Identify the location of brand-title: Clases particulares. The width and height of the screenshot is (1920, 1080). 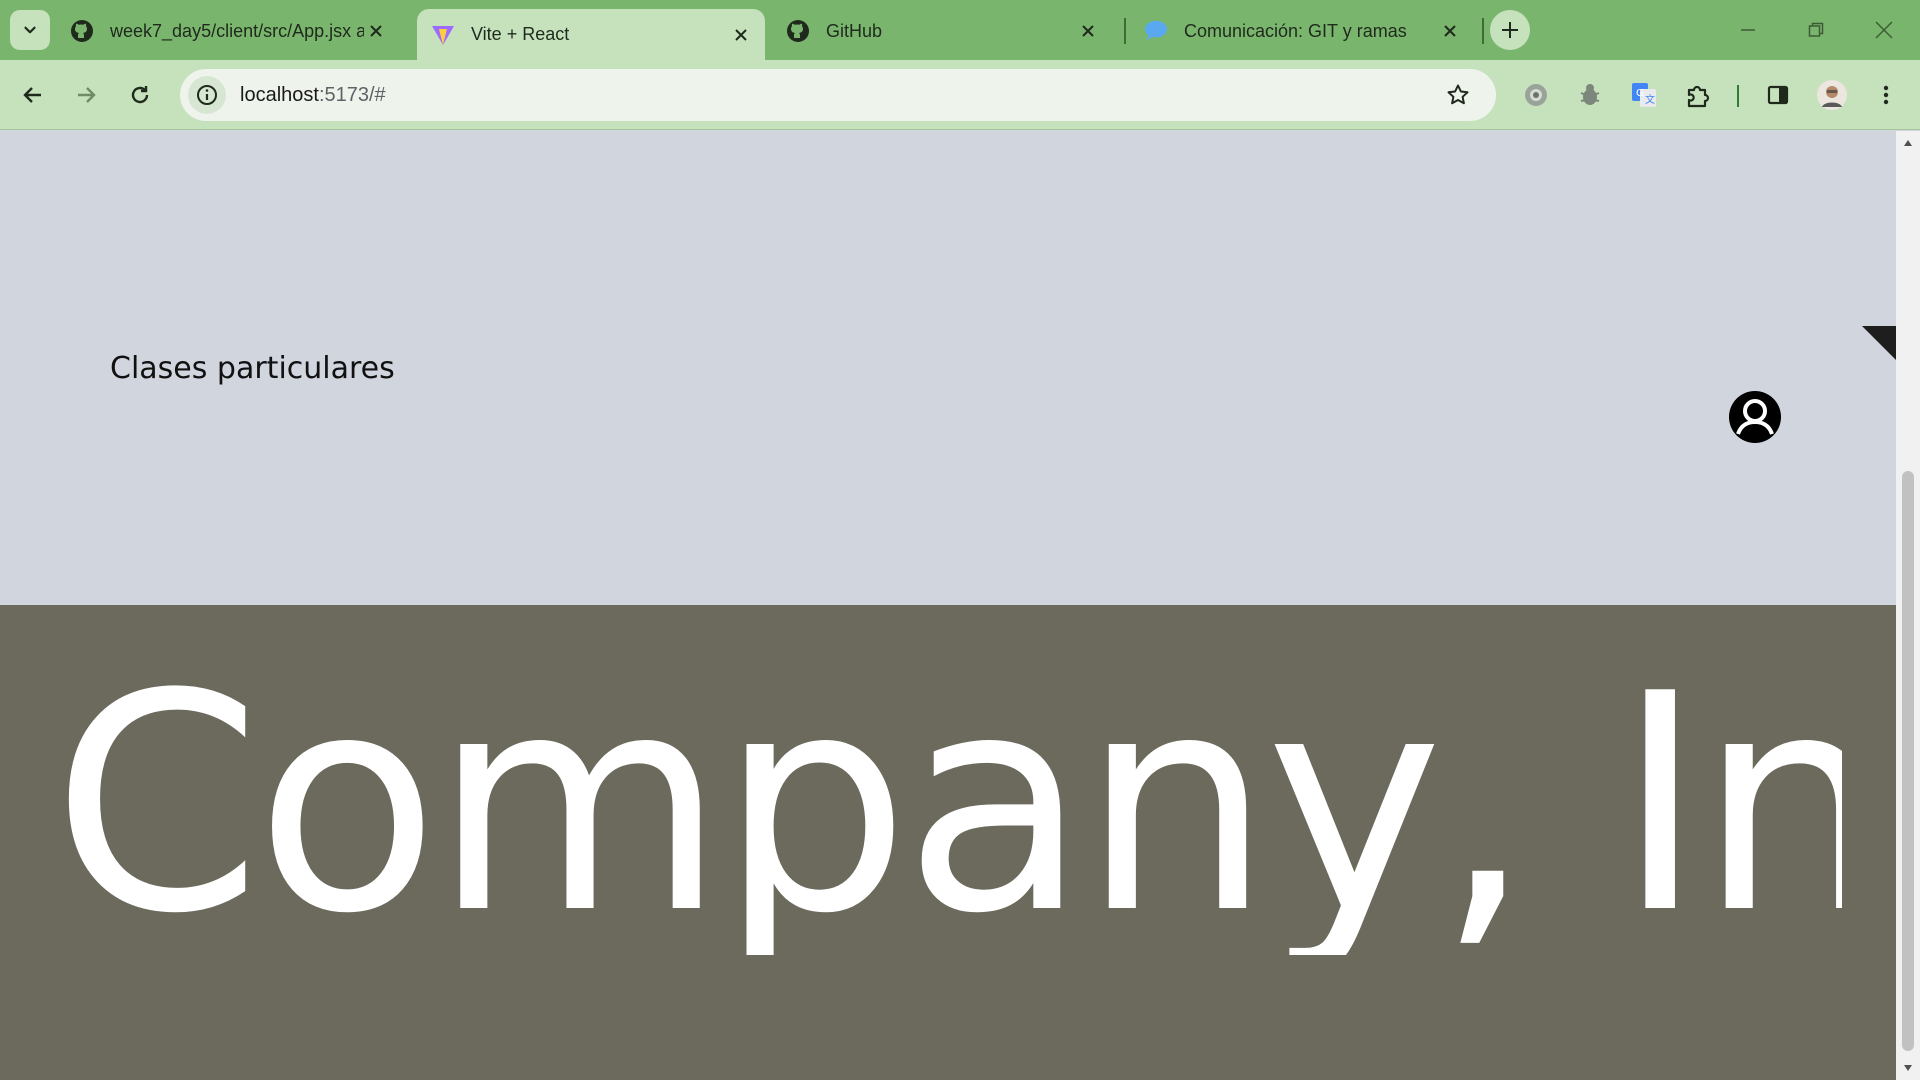
(252, 368).